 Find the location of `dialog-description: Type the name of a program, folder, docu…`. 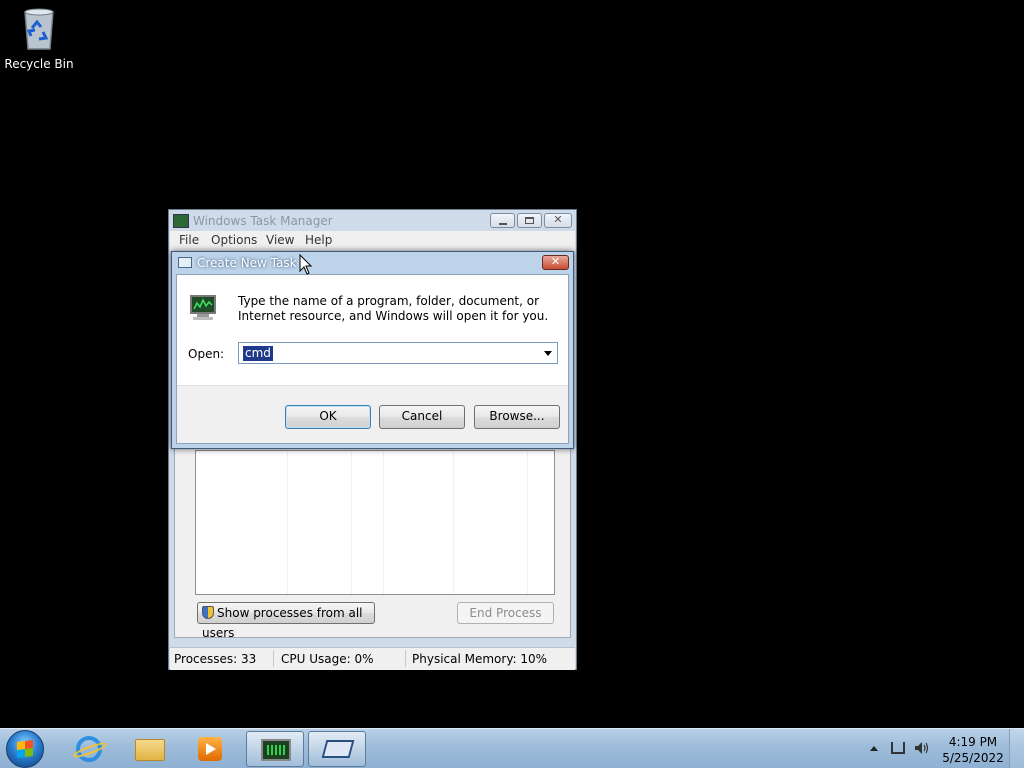

dialog-description: Type the name of a program, folder, docu… is located at coordinates (393, 308).